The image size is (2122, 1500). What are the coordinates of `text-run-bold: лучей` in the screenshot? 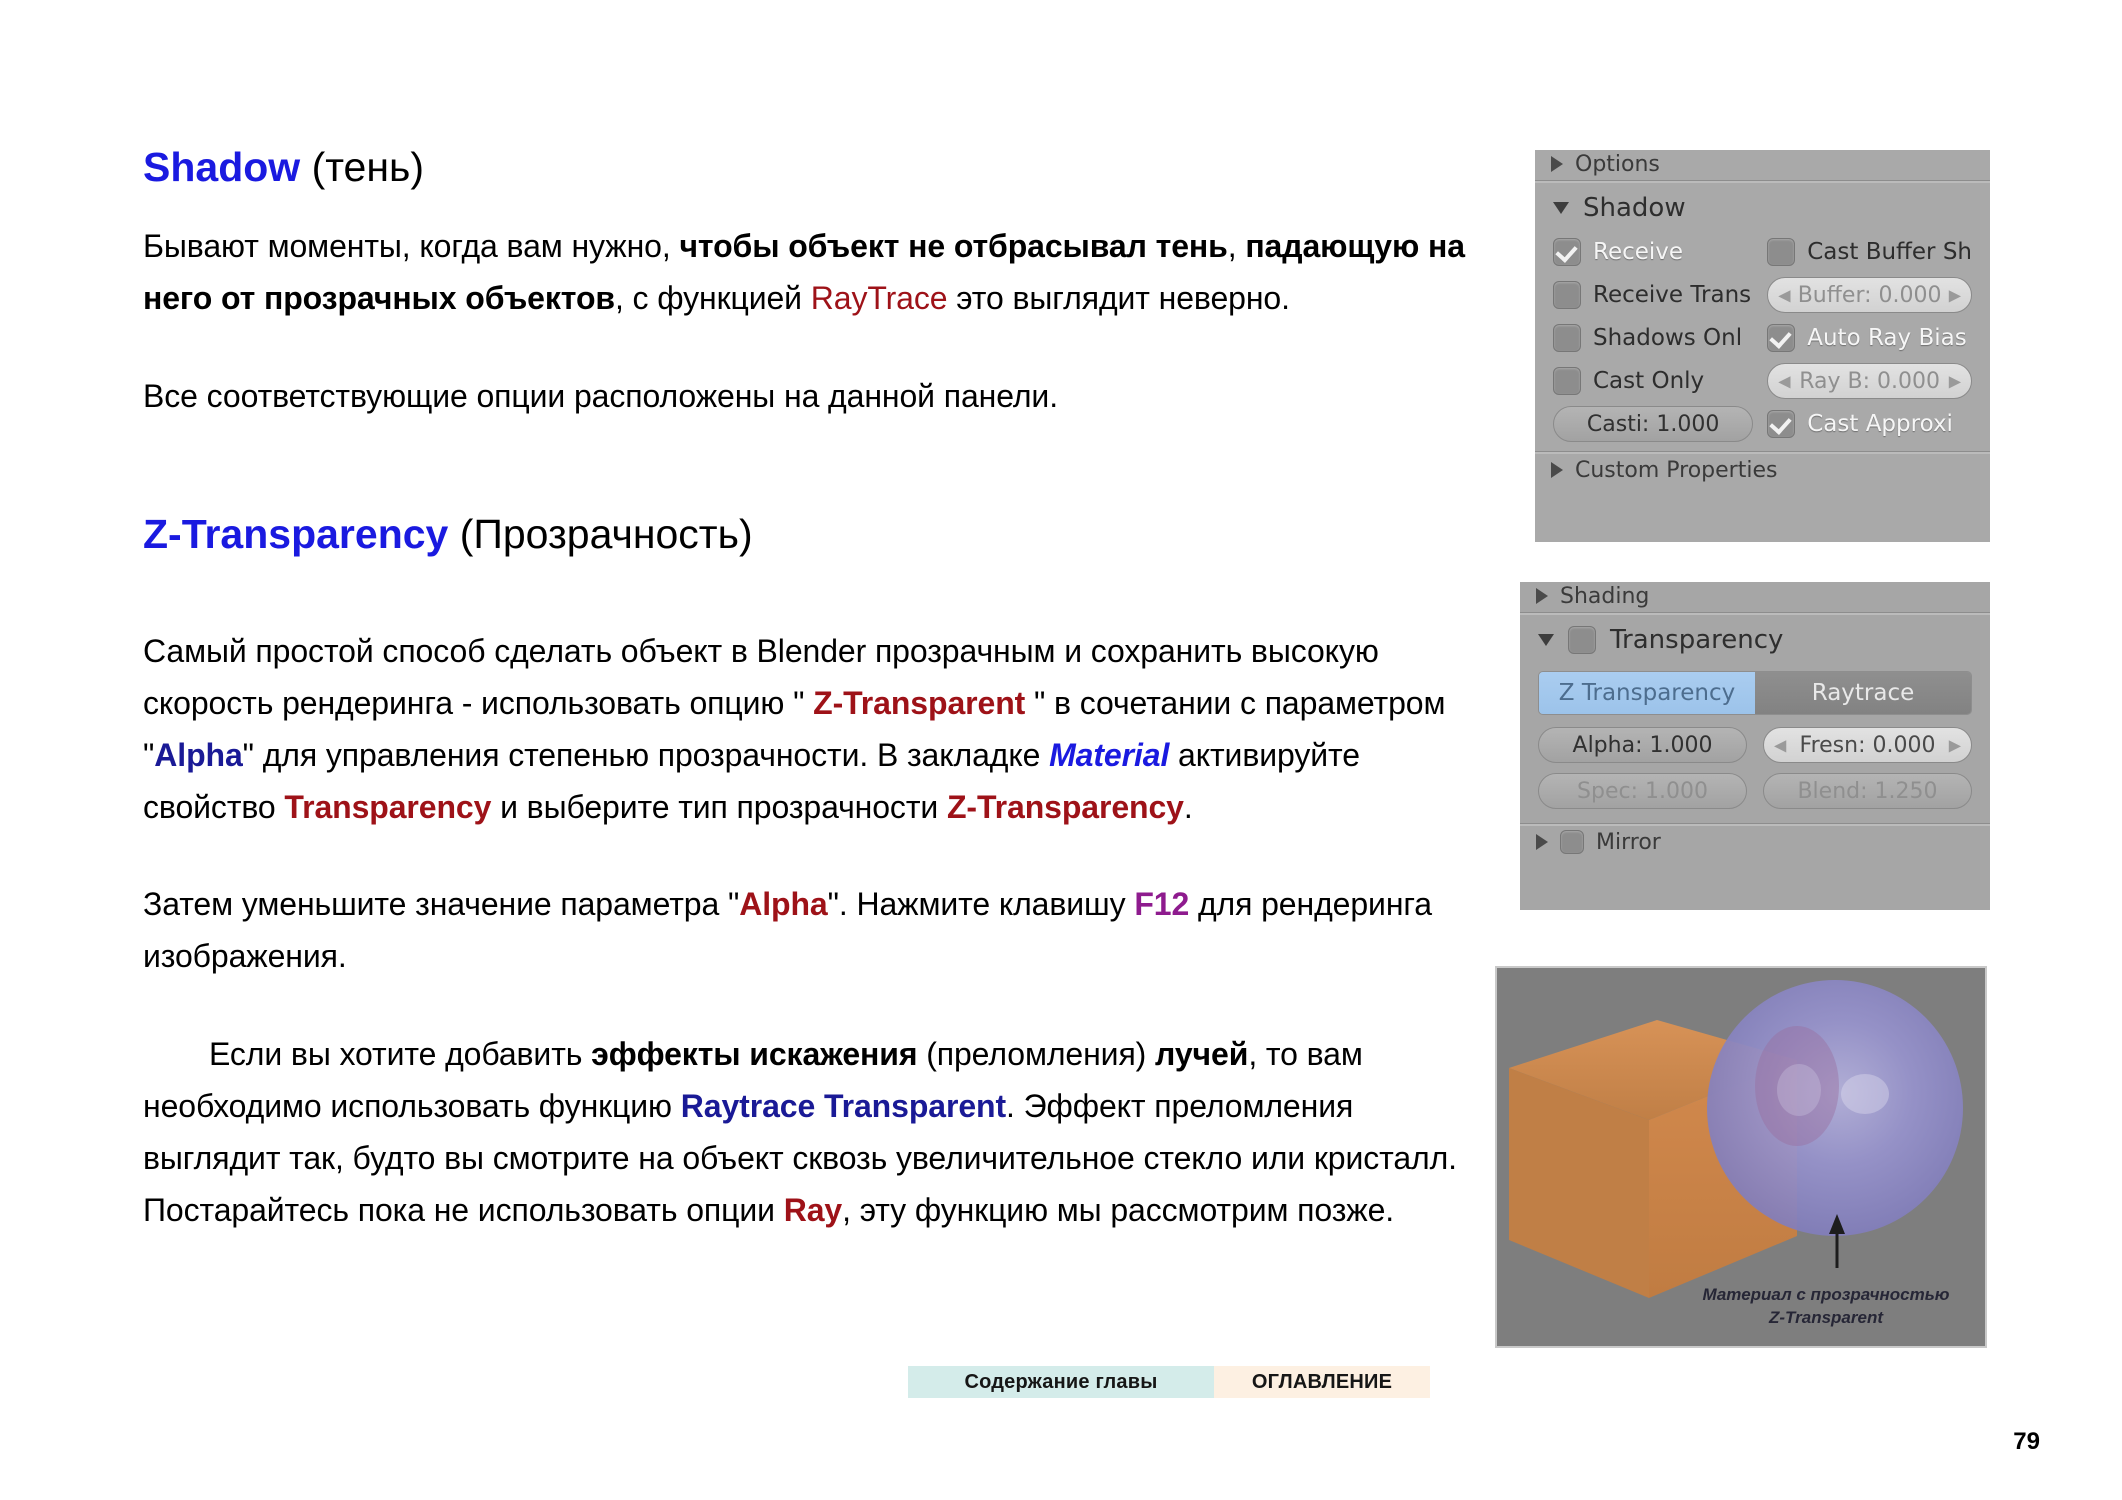 It's located at (1202, 1054).